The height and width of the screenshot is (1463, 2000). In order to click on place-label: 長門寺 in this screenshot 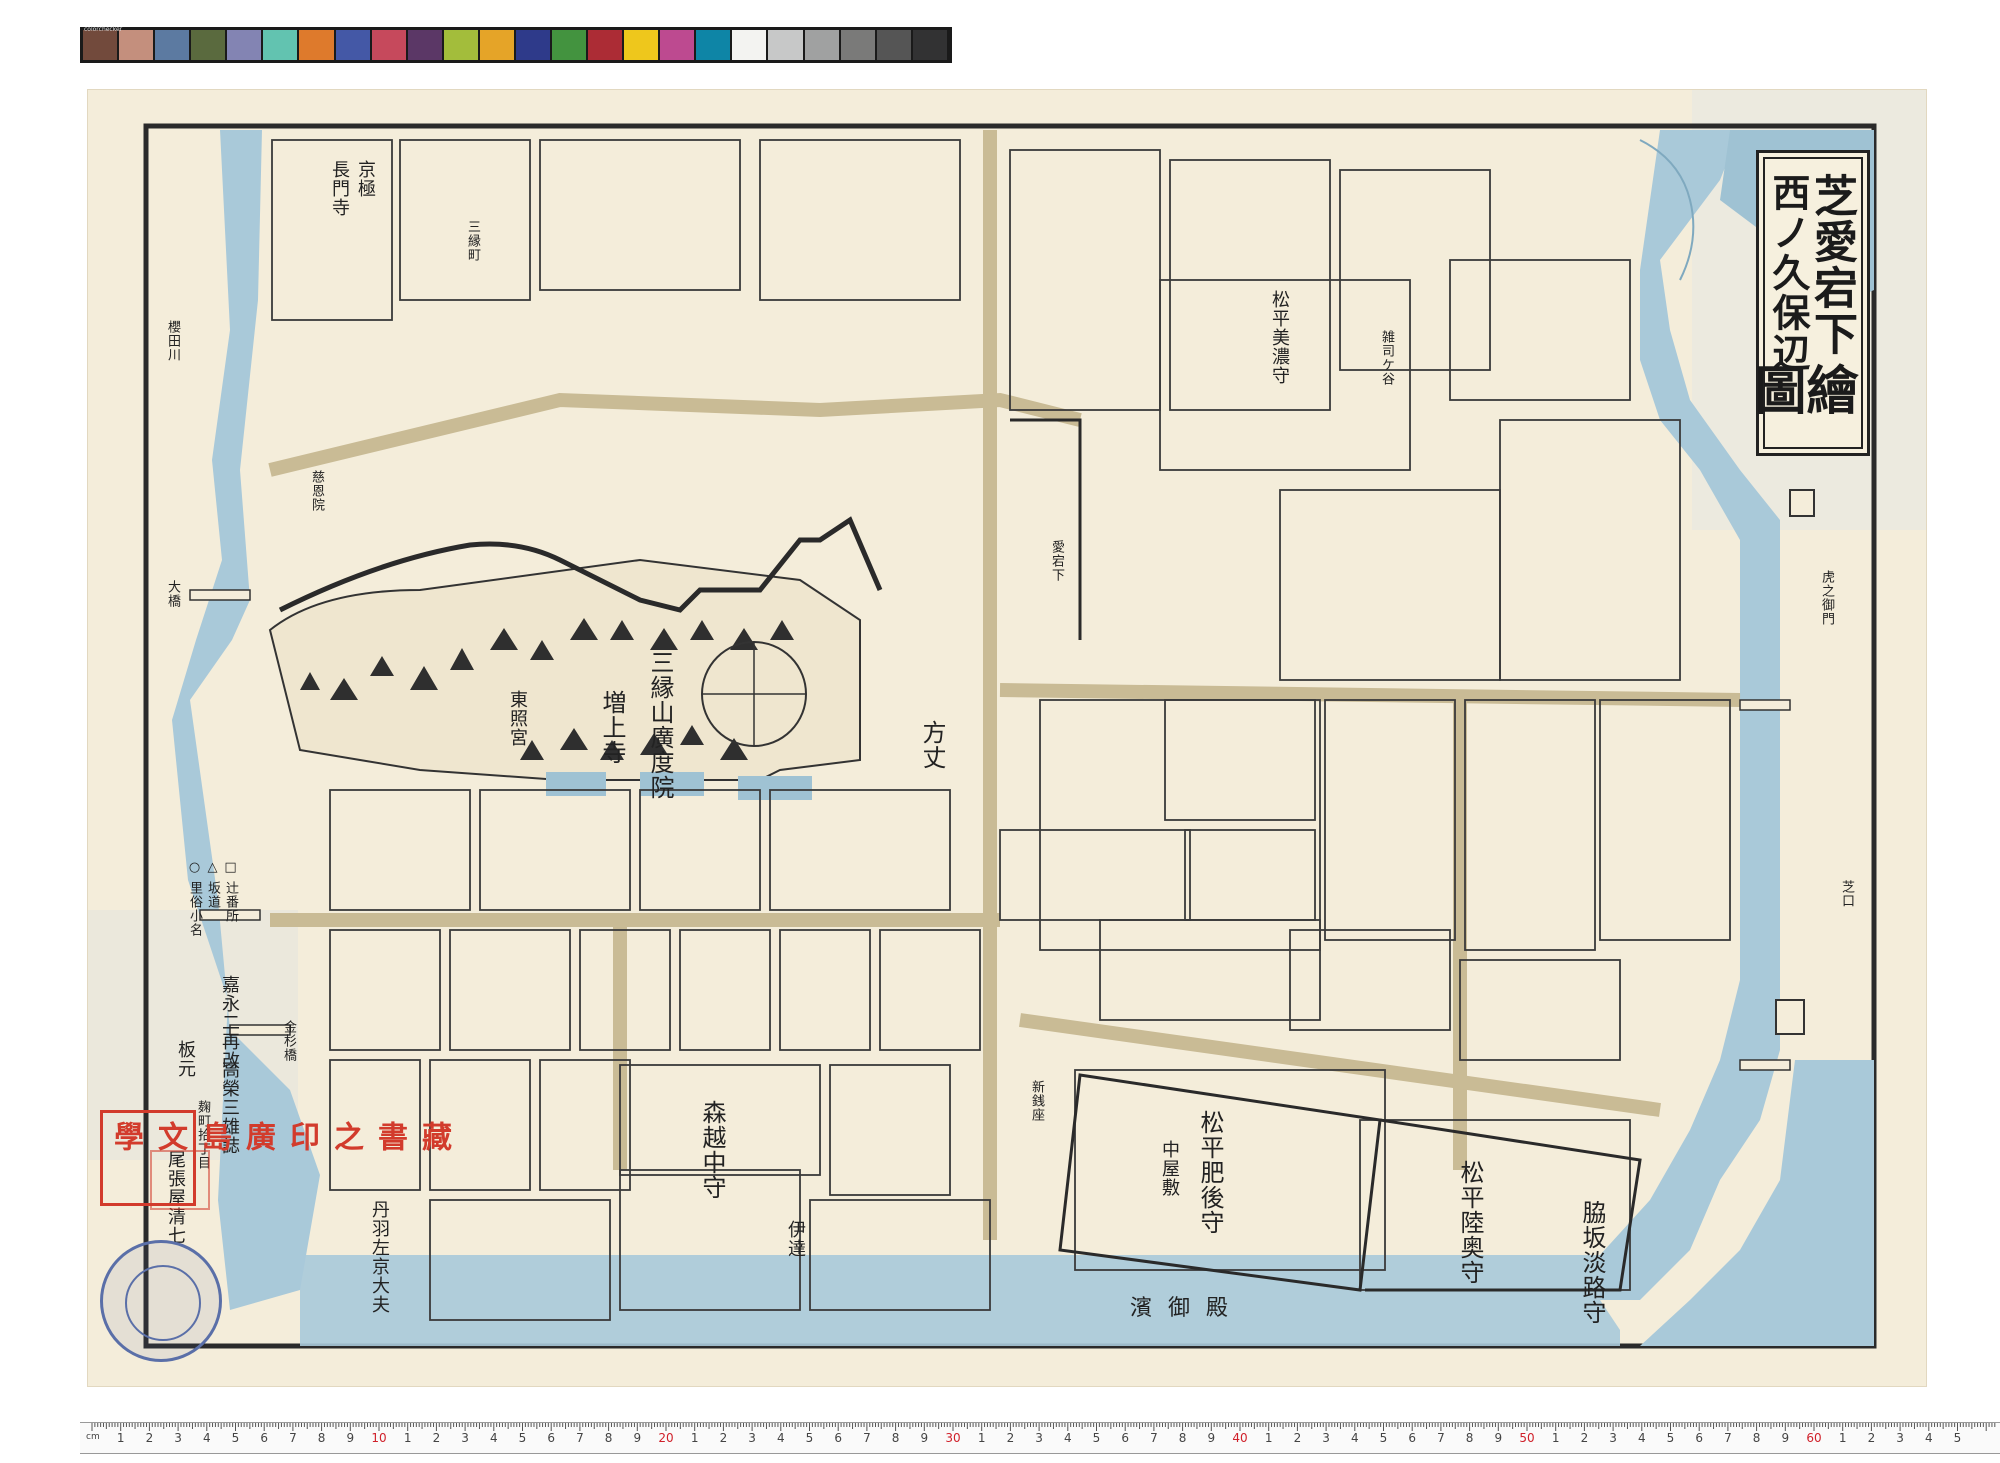, I will do `click(339, 188)`.